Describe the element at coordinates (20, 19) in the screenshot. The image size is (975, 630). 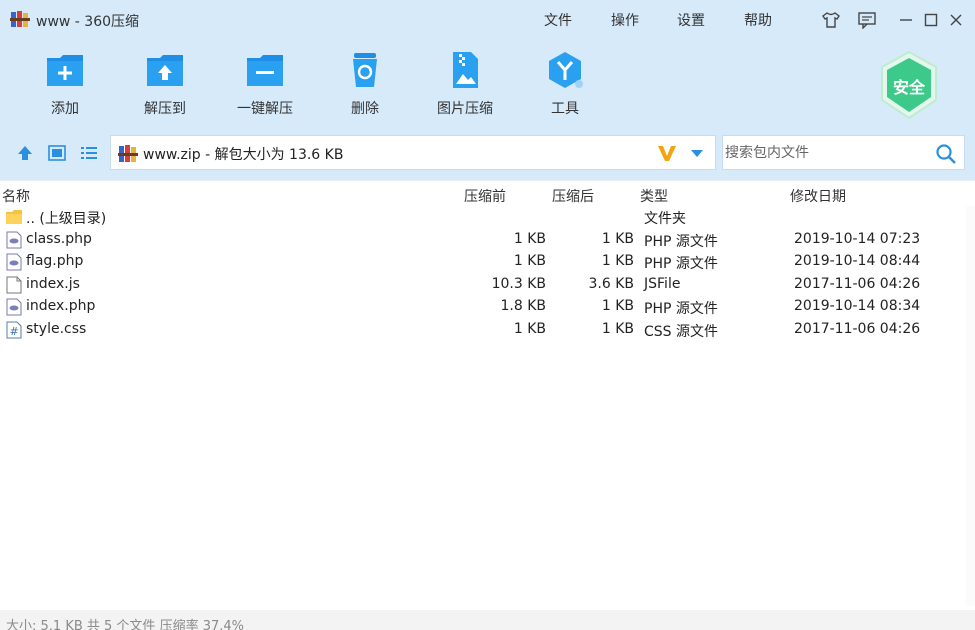
I see `app-logo-icon` at that location.